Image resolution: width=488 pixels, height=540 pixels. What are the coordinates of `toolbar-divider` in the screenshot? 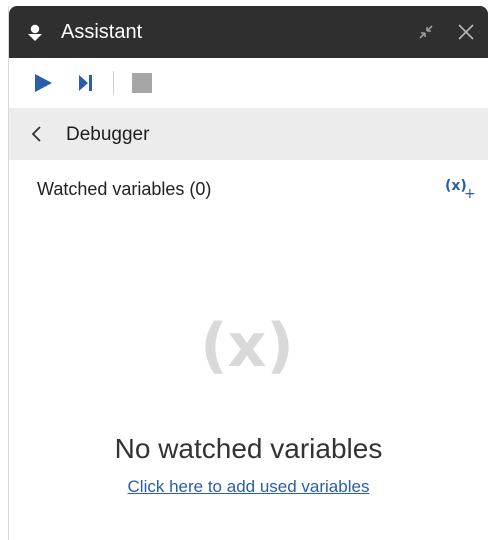 It's located at (113, 83).